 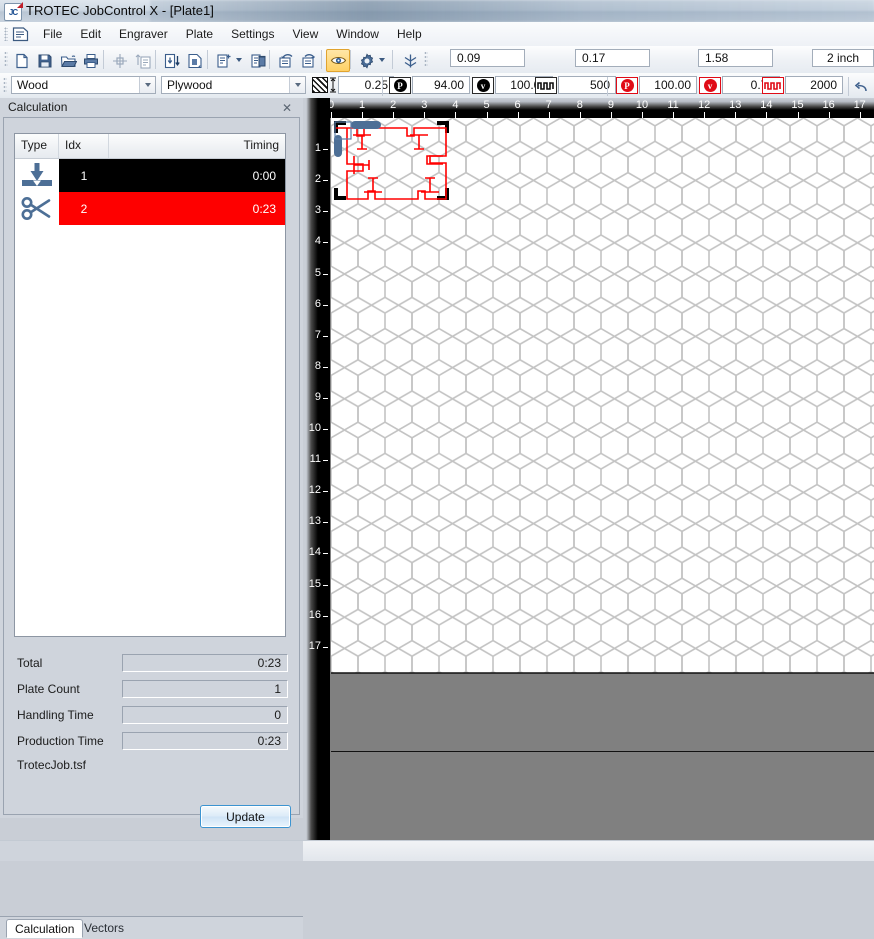 I want to click on stat-label-total: Total, so click(x=30, y=663).